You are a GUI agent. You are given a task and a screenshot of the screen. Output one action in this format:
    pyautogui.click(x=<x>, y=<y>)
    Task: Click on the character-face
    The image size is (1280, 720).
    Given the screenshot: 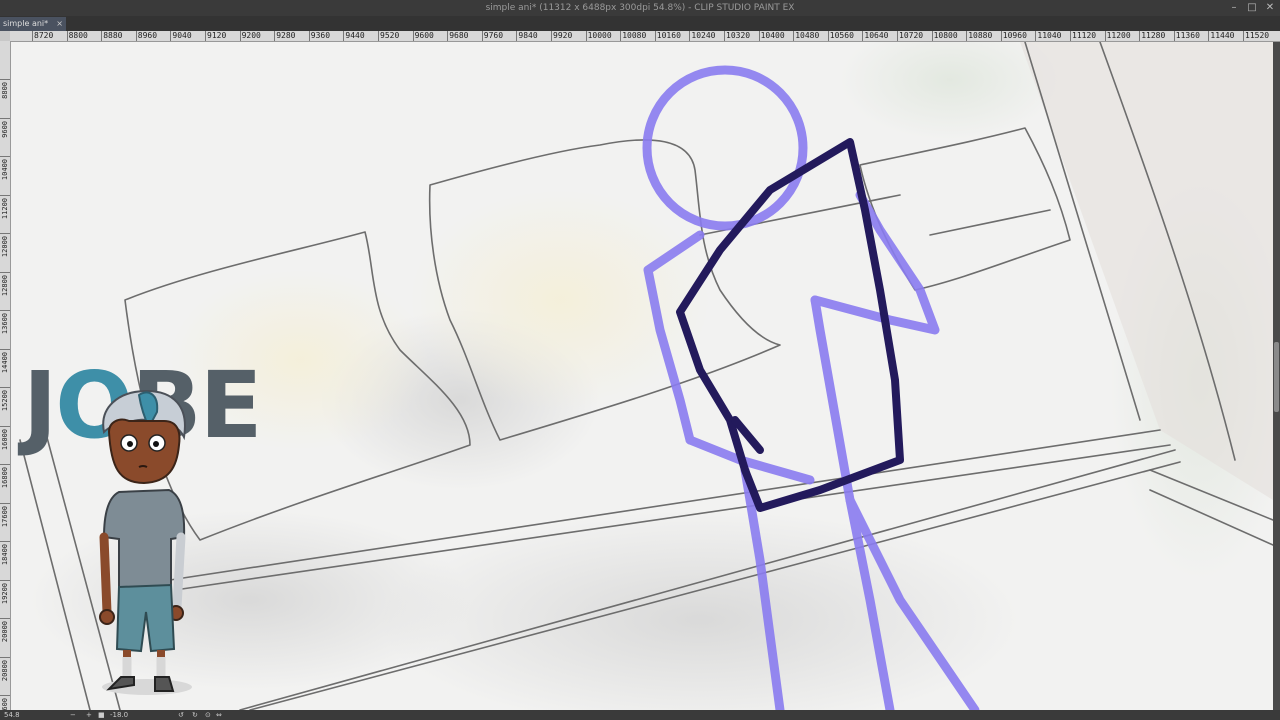 What is the action you would take?
    pyautogui.click(x=144, y=451)
    